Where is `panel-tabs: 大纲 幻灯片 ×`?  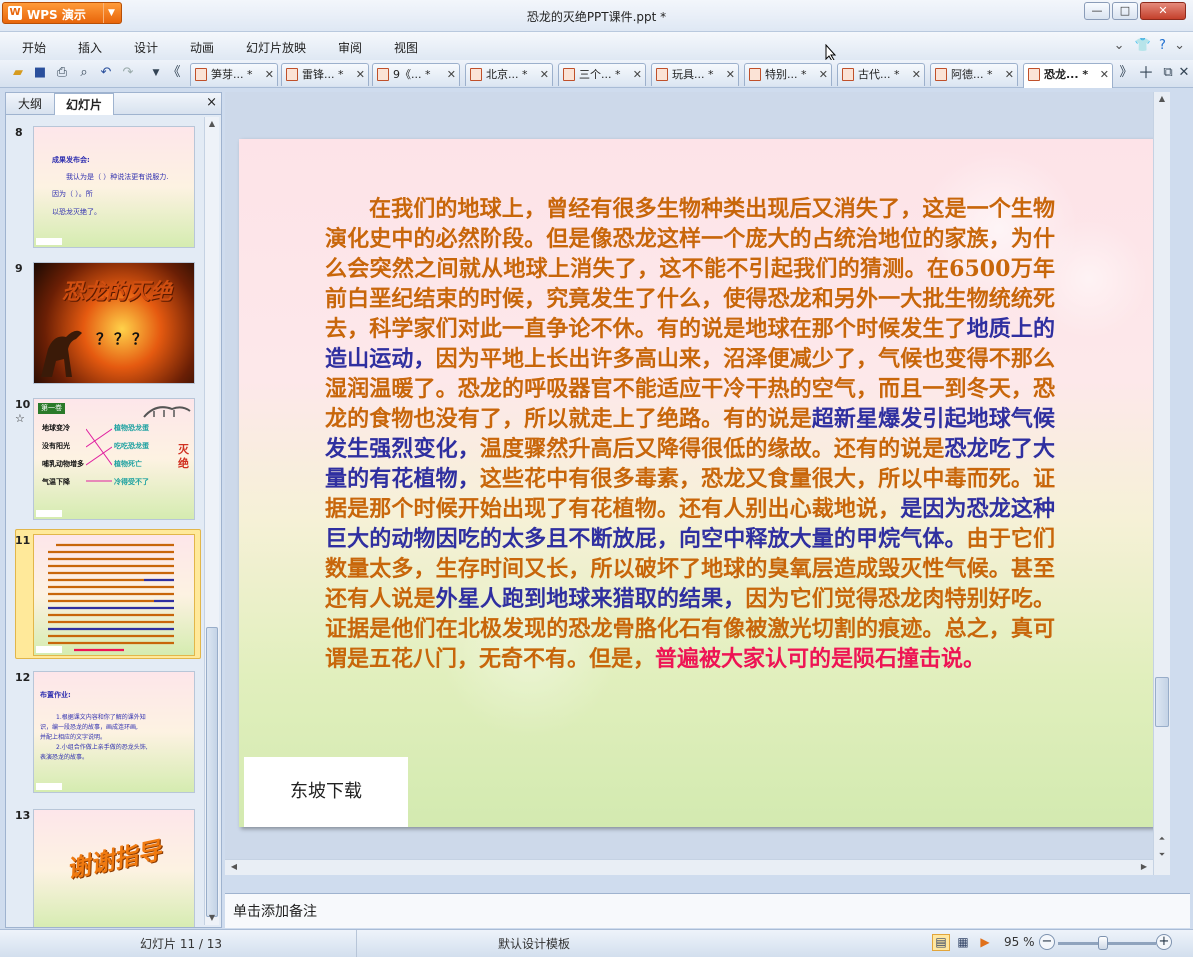 panel-tabs: 大纲 幻灯片 × is located at coordinates (113, 104).